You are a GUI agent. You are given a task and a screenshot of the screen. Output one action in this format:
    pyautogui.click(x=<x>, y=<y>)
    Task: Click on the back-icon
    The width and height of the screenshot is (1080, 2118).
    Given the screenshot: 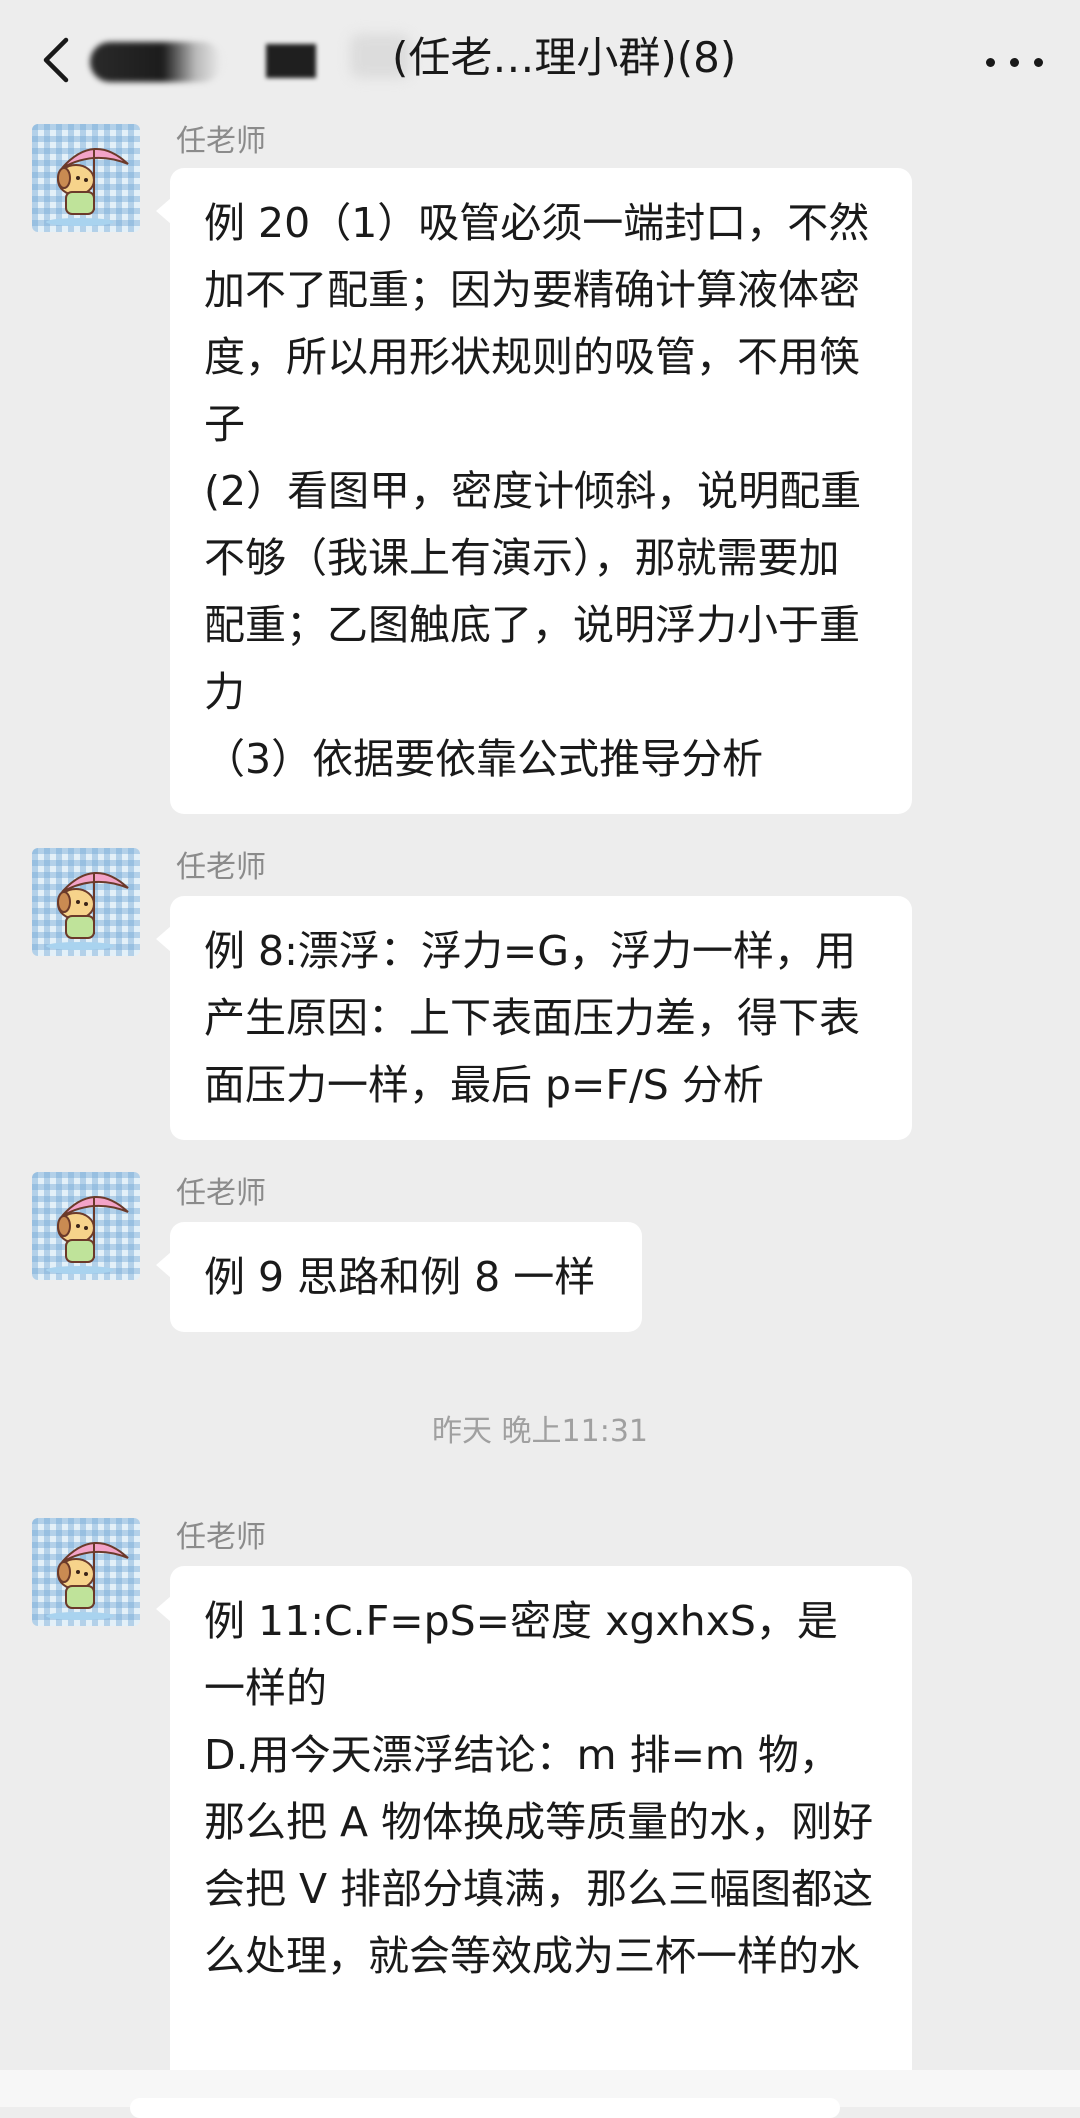 What is the action you would take?
    pyautogui.click(x=56, y=60)
    